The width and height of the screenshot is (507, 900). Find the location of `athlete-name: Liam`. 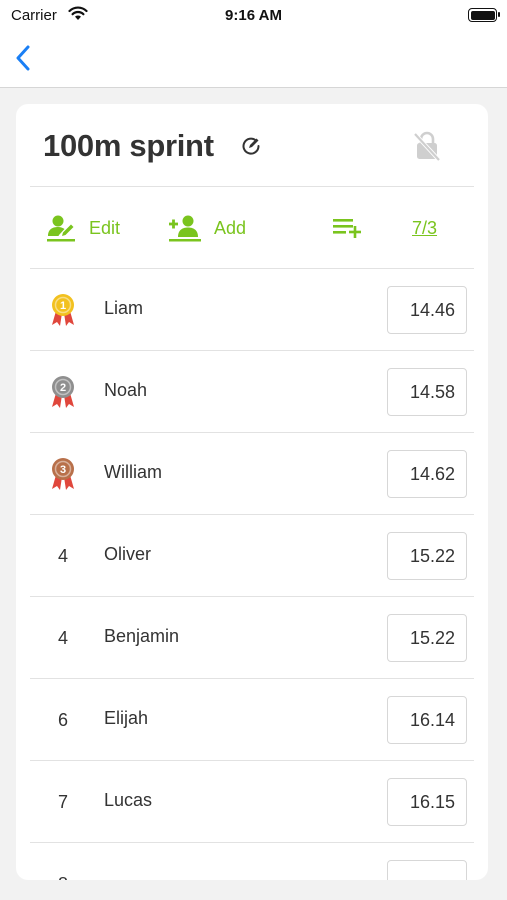

athlete-name: Liam is located at coordinates (124, 308).